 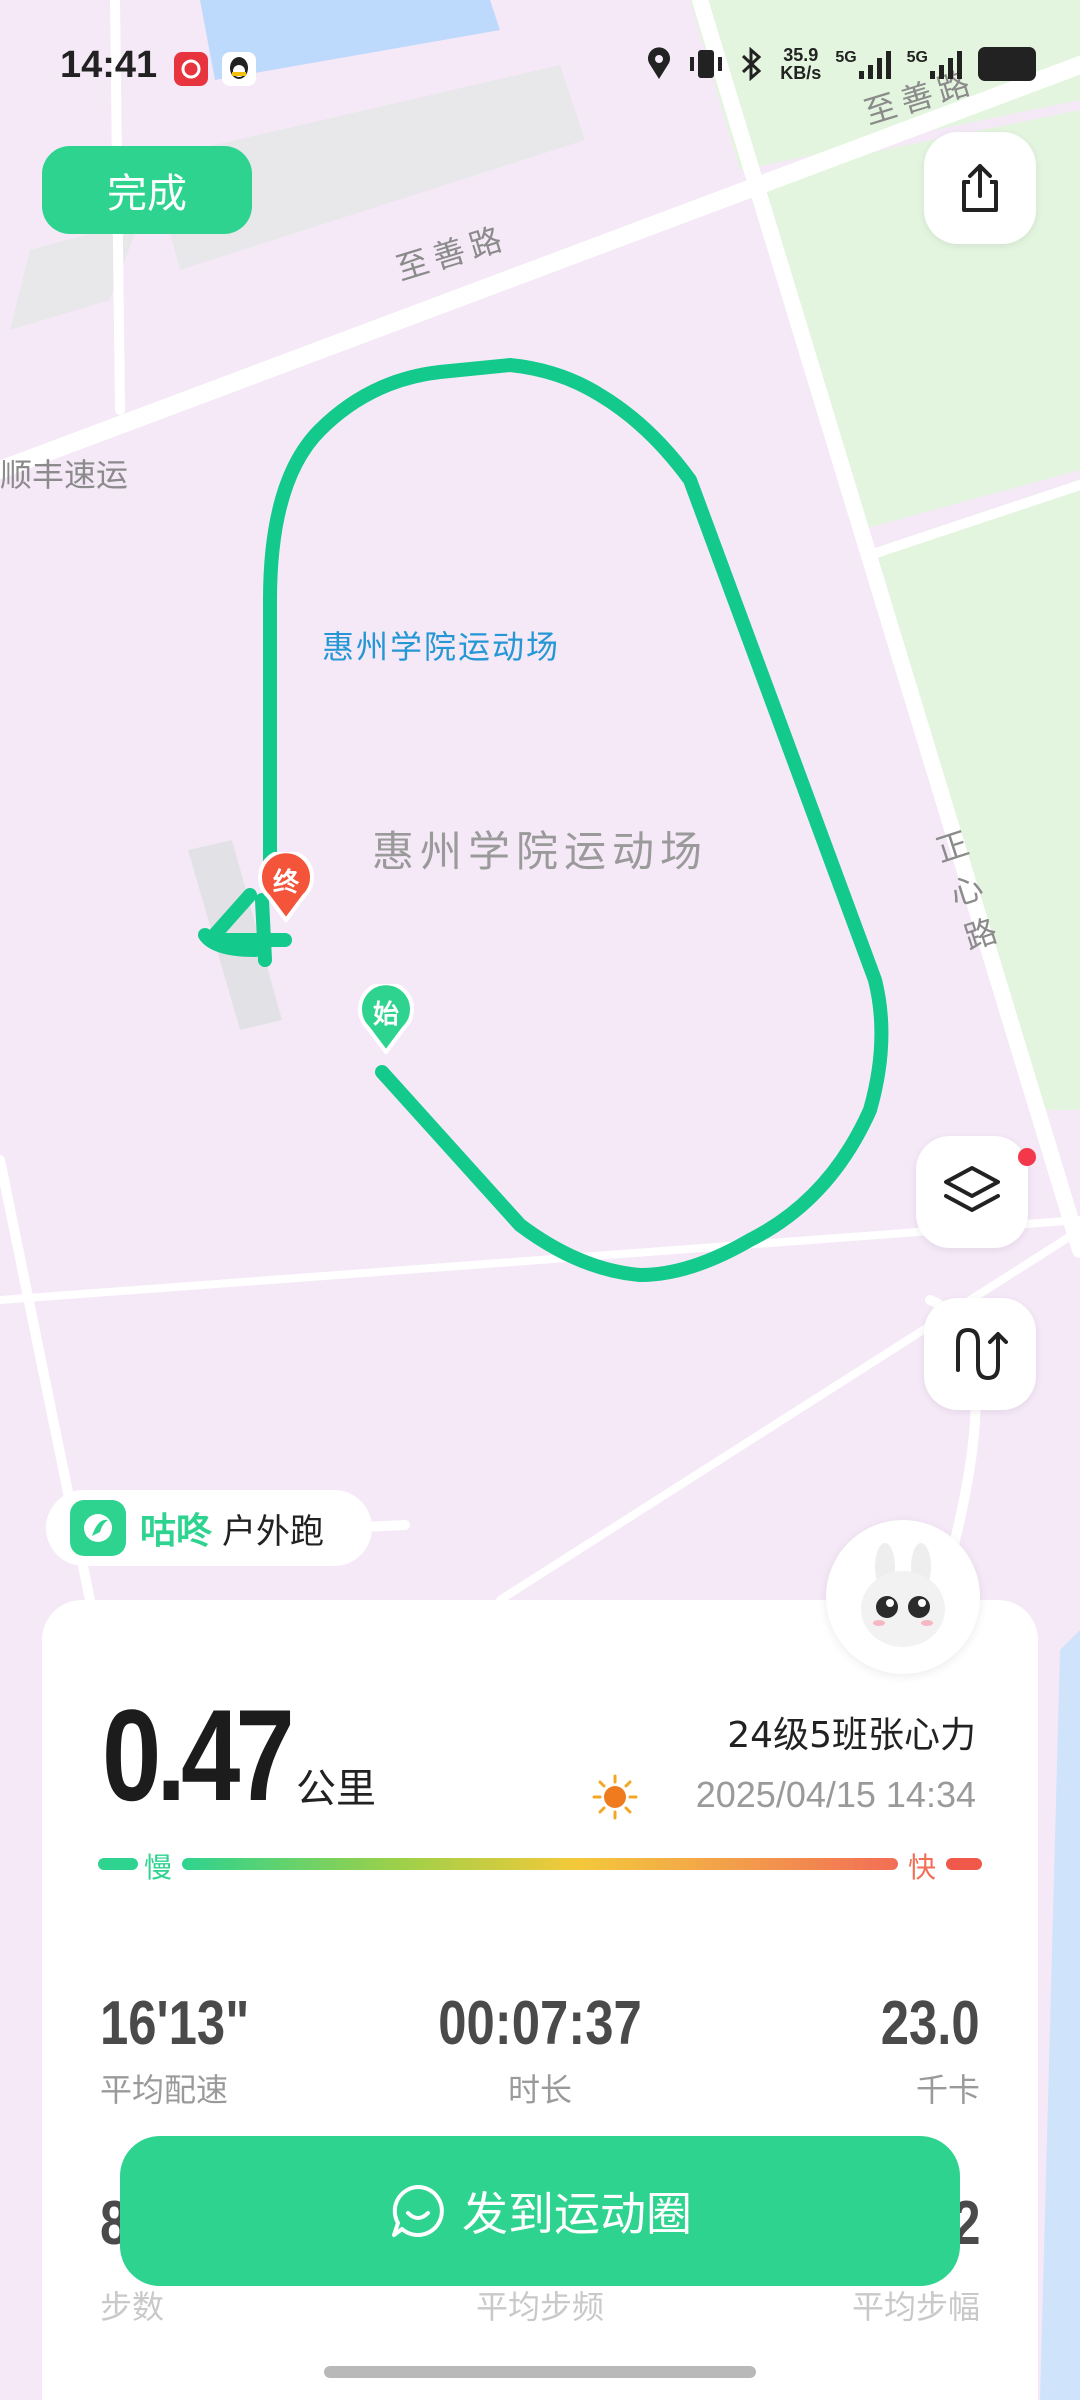 What do you see at coordinates (835, 1794) in the screenshot?
I see `run-datetime: 2025/04/15 14:34` at bounding box center [835, 1794].